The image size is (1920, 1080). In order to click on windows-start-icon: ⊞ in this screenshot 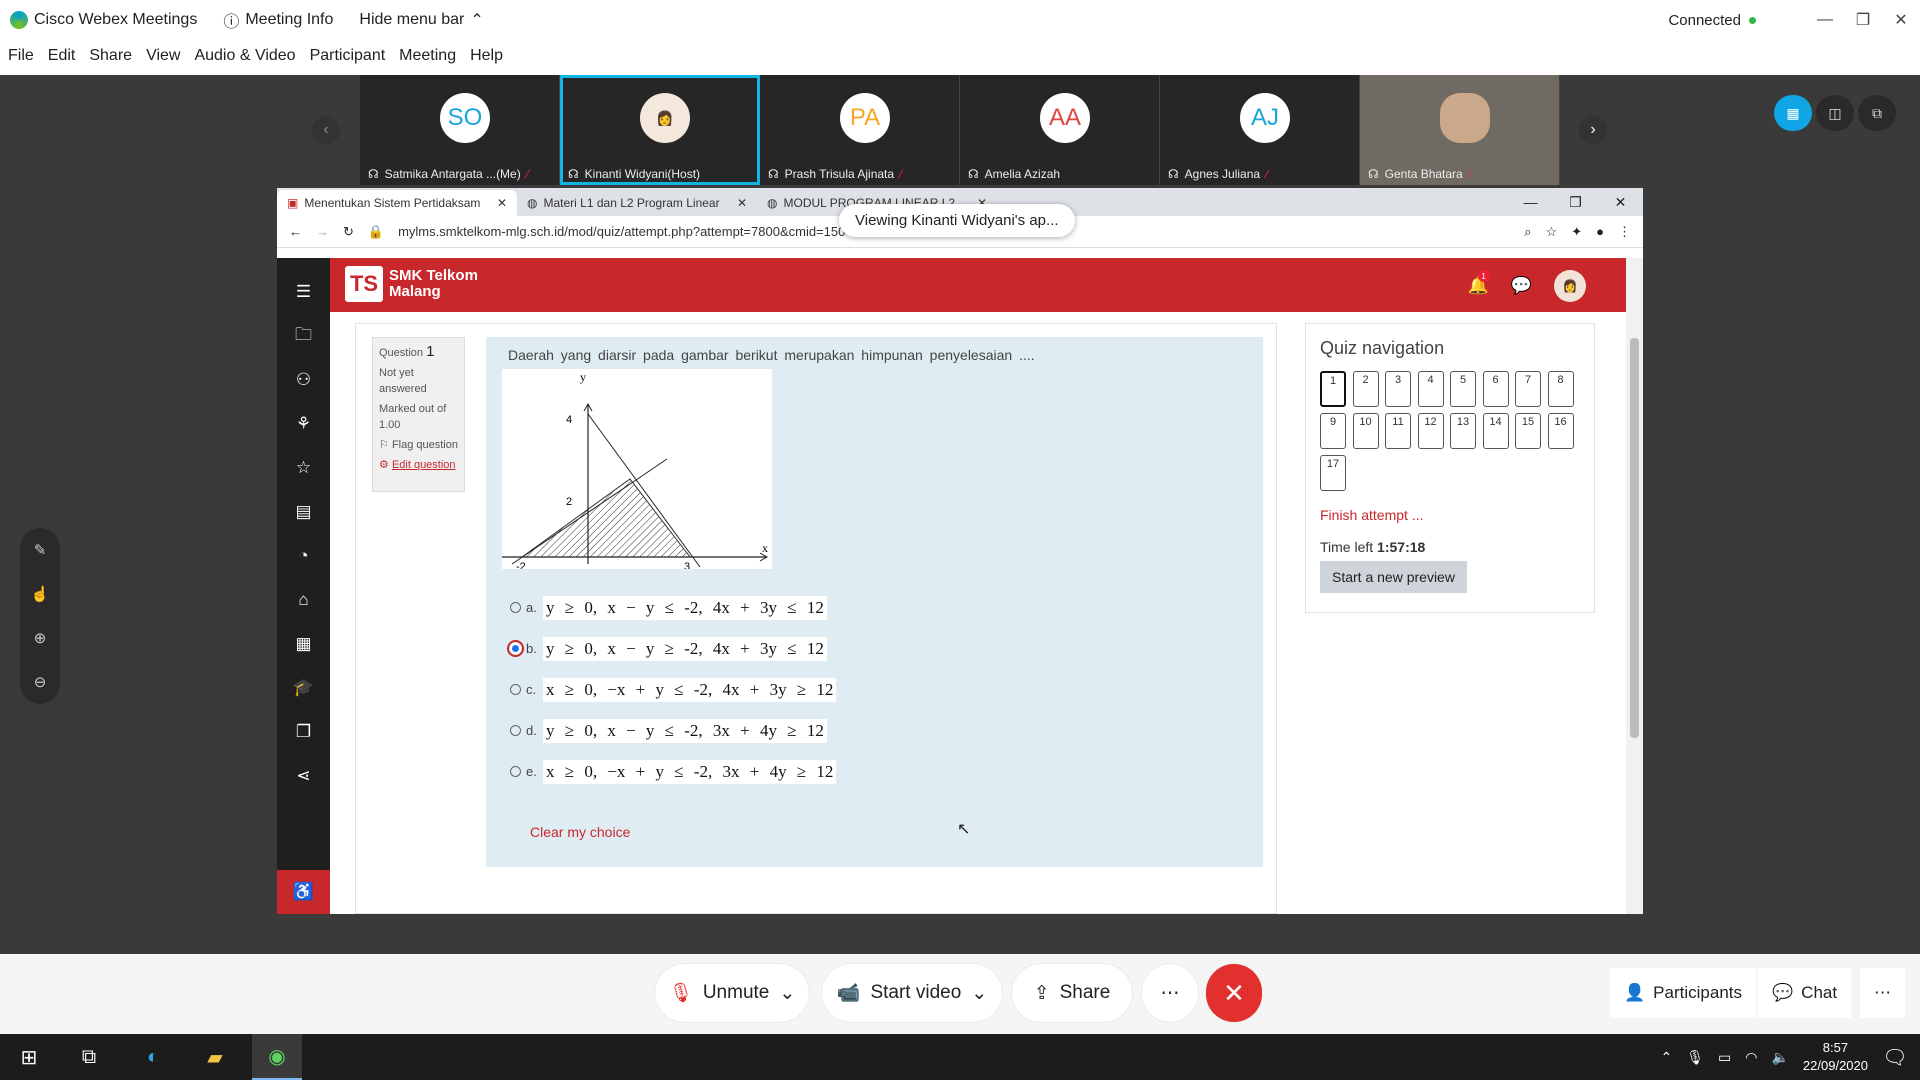, I will do `click(29, 1057)`.